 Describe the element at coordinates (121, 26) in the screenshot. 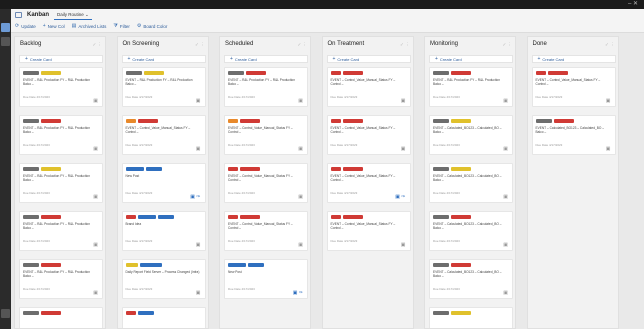

I see `toolbar-filter-button: ⧩ Filter` at that location.